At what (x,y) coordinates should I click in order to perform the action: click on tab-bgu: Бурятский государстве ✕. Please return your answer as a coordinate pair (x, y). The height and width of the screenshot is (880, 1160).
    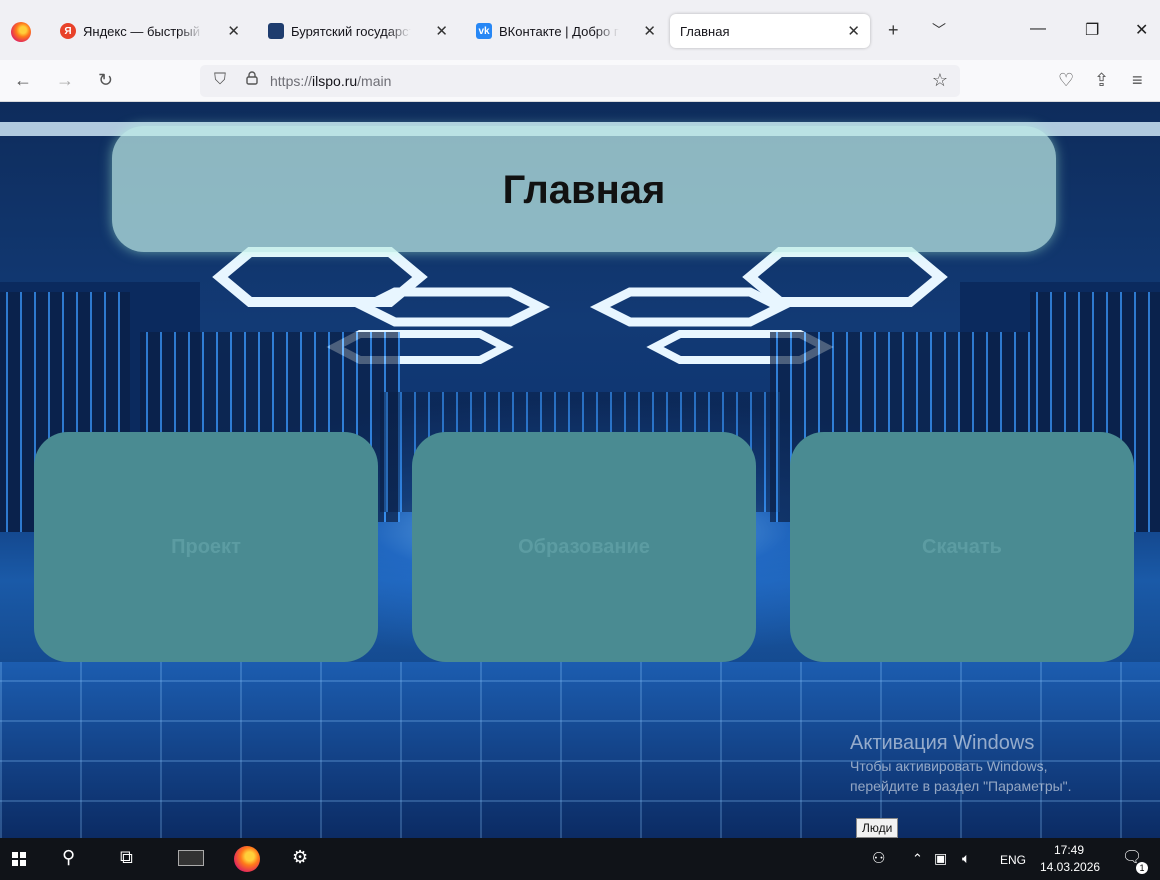
    Looking at the image, I should click on (358, 31).